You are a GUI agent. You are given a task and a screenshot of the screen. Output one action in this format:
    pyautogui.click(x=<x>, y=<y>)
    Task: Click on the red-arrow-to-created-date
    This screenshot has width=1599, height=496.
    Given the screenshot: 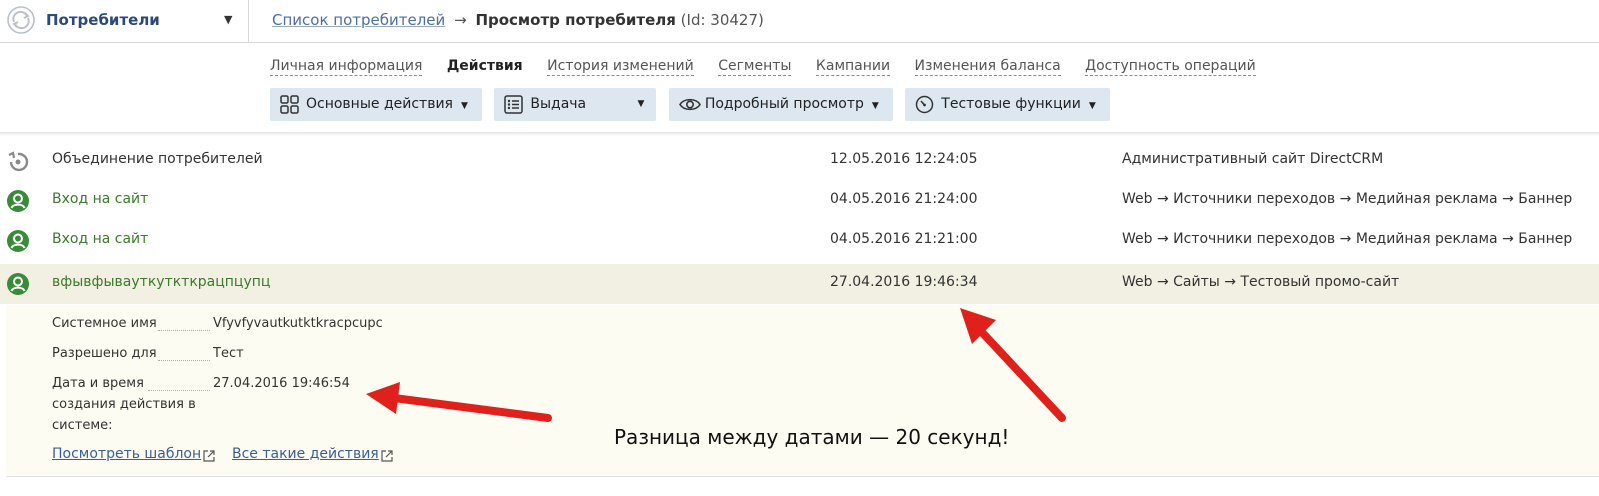 What is the action you would take?
    pyautogui.click(x=459, y=402)
    